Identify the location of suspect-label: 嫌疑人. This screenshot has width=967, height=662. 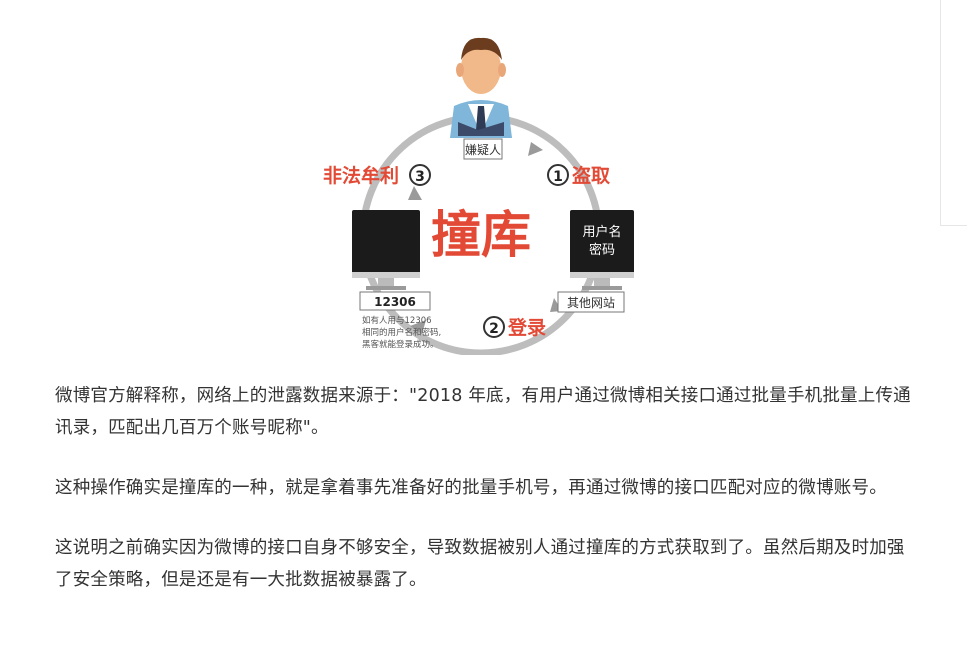
(483, 149).